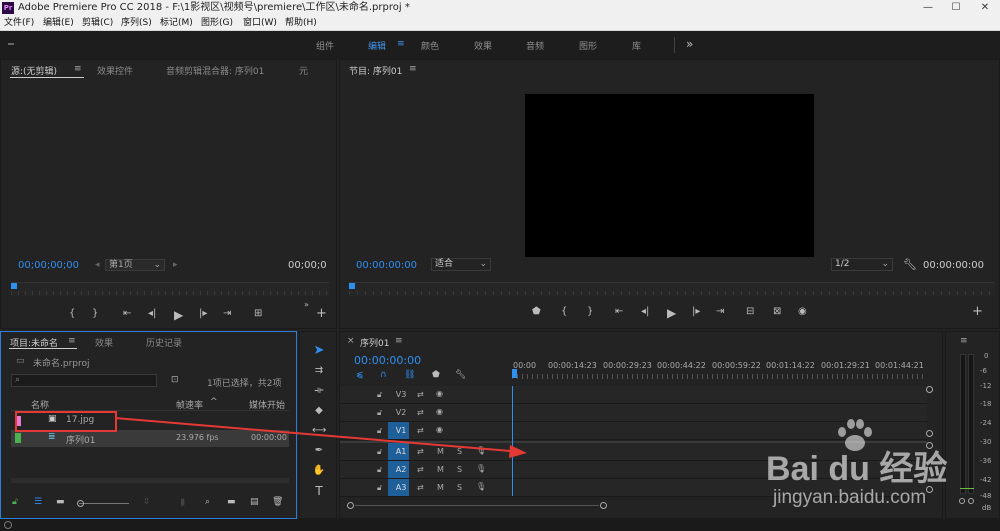 This screenshot has width=1000, height=531. I want to click on status-bar, so click(500, 525).